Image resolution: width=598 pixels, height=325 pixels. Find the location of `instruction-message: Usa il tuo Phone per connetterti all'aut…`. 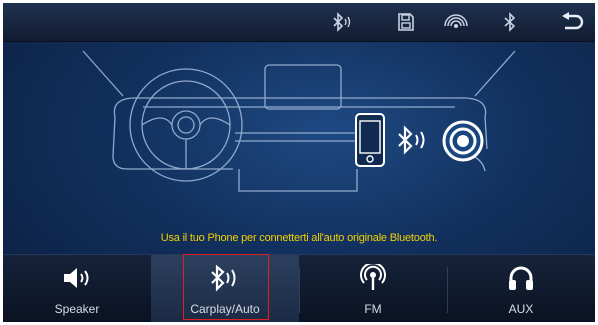

instruction-message: Usa il tuo Phone per connetterti all'aut… is located at coordinates (299, 238).